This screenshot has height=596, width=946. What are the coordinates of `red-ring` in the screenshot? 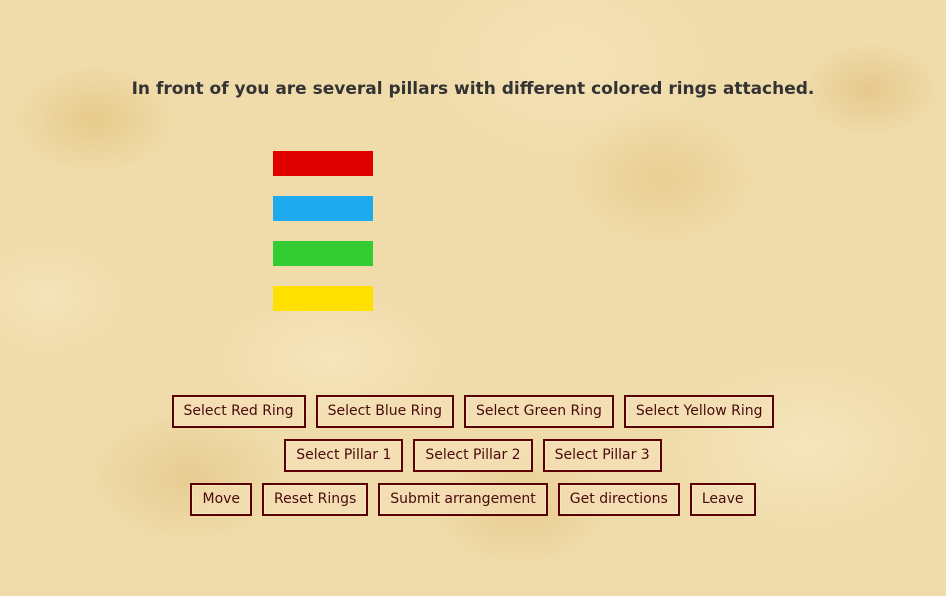 It's located at (323, 163).